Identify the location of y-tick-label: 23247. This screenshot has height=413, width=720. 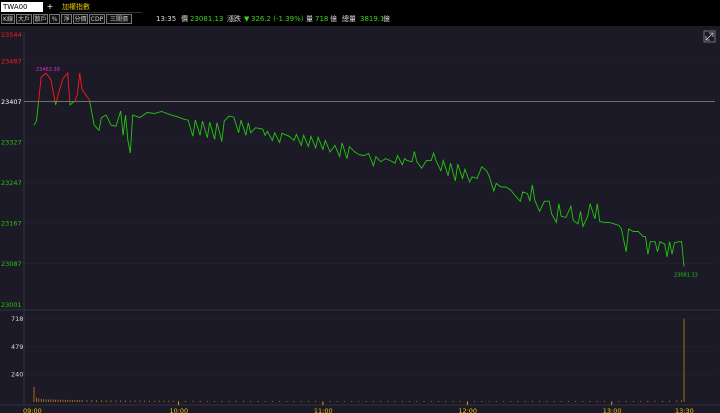
(11, 183).